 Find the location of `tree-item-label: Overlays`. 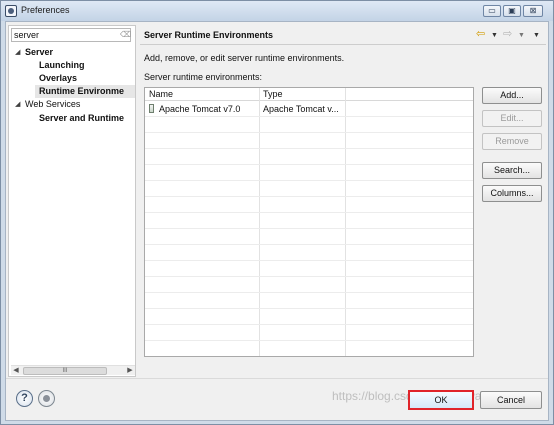

tree-item-label: Overlays is located at coordinates (58, 78).